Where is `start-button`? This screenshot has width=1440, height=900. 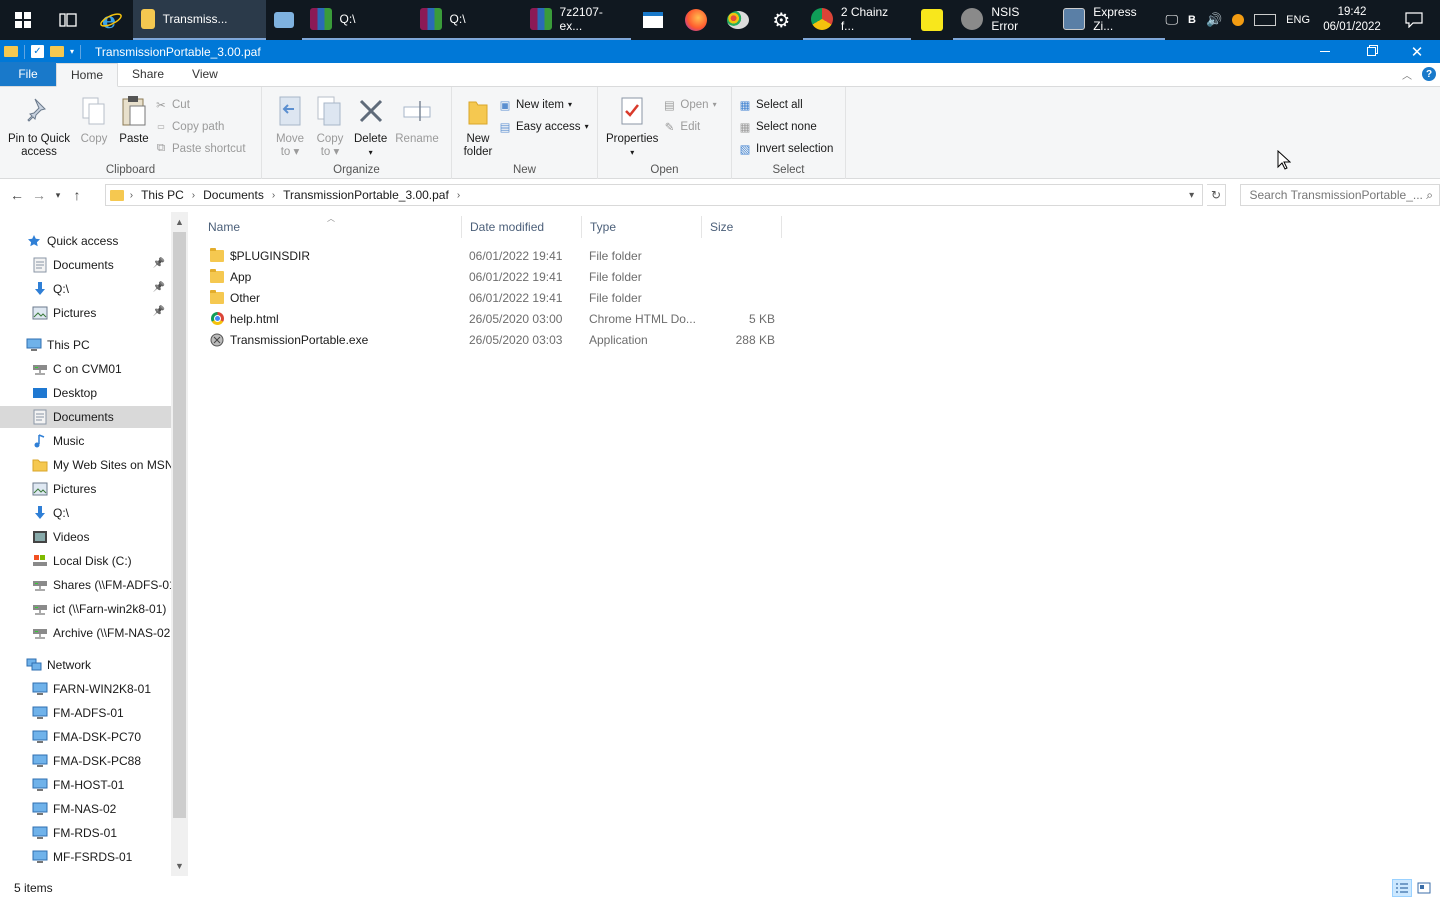
start-button is located at coordinates (23, 20).